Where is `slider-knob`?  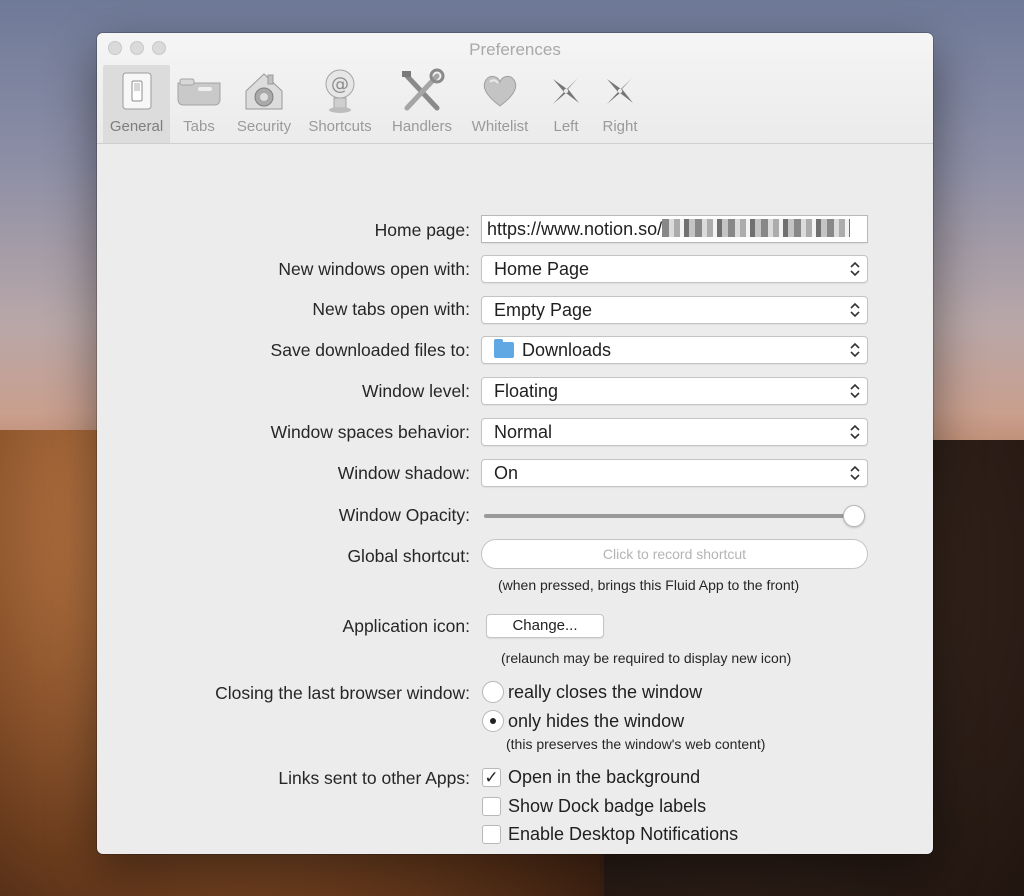
slider-knob is located at coordinates (854, 516).